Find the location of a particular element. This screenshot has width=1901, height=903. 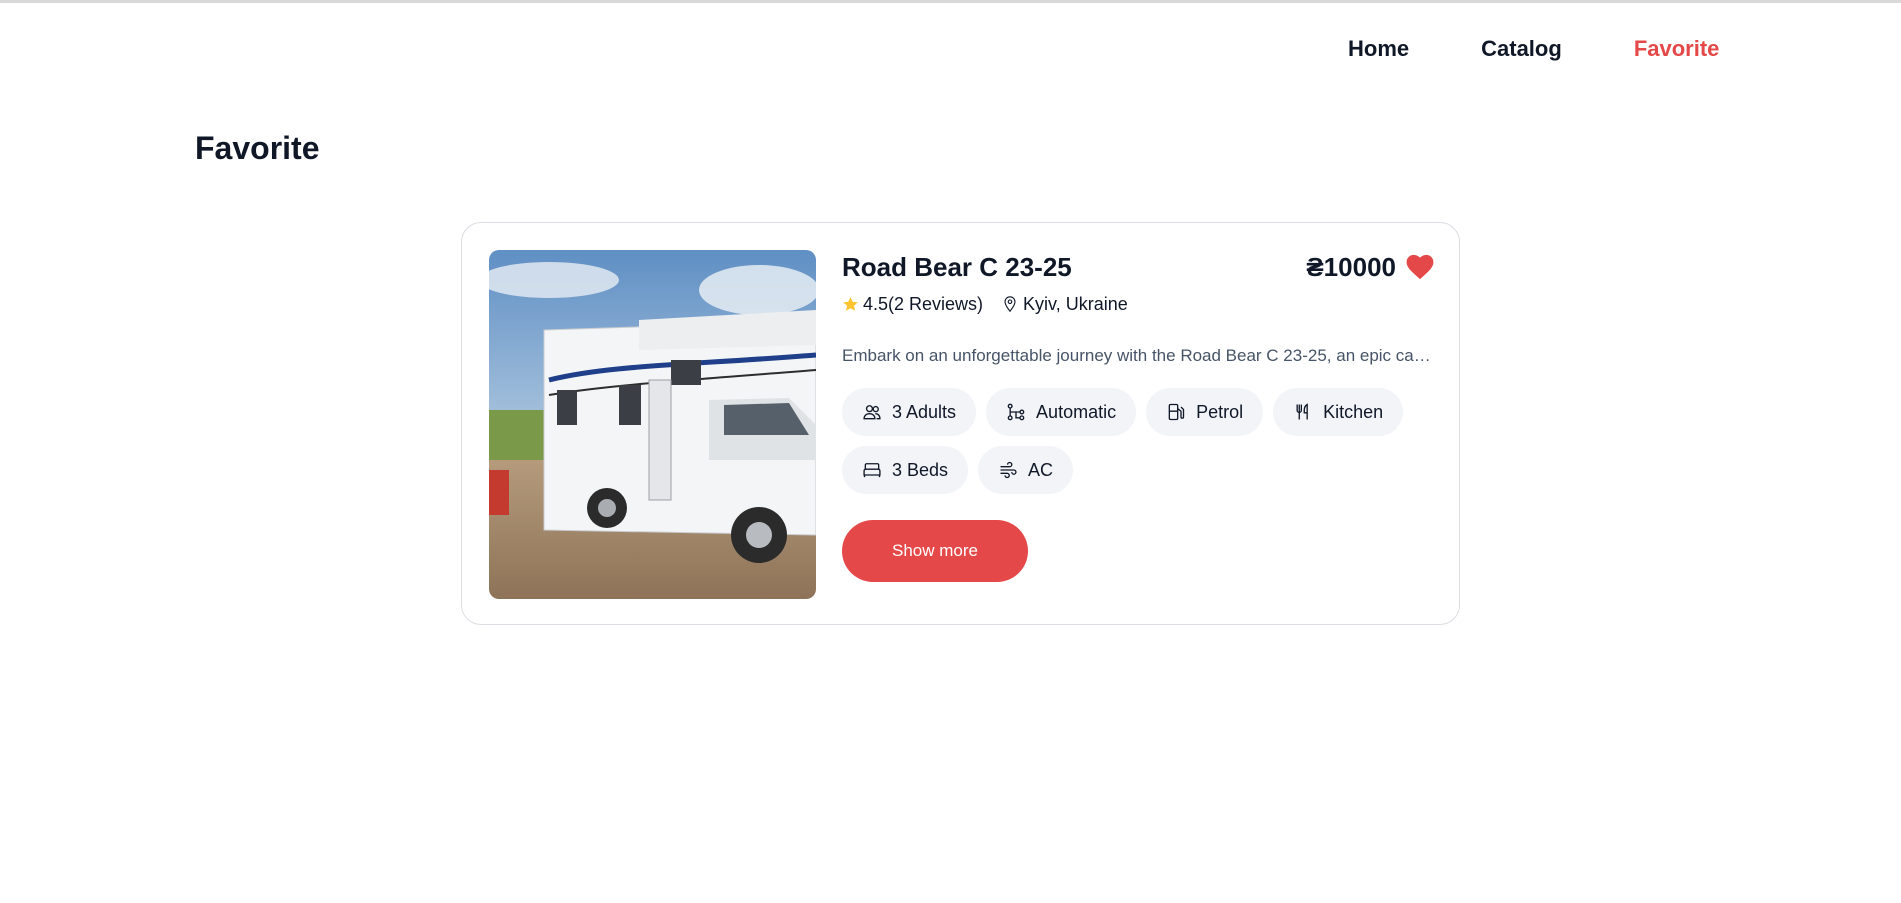

chip-label: AC is located at coordinates (1041, 469).